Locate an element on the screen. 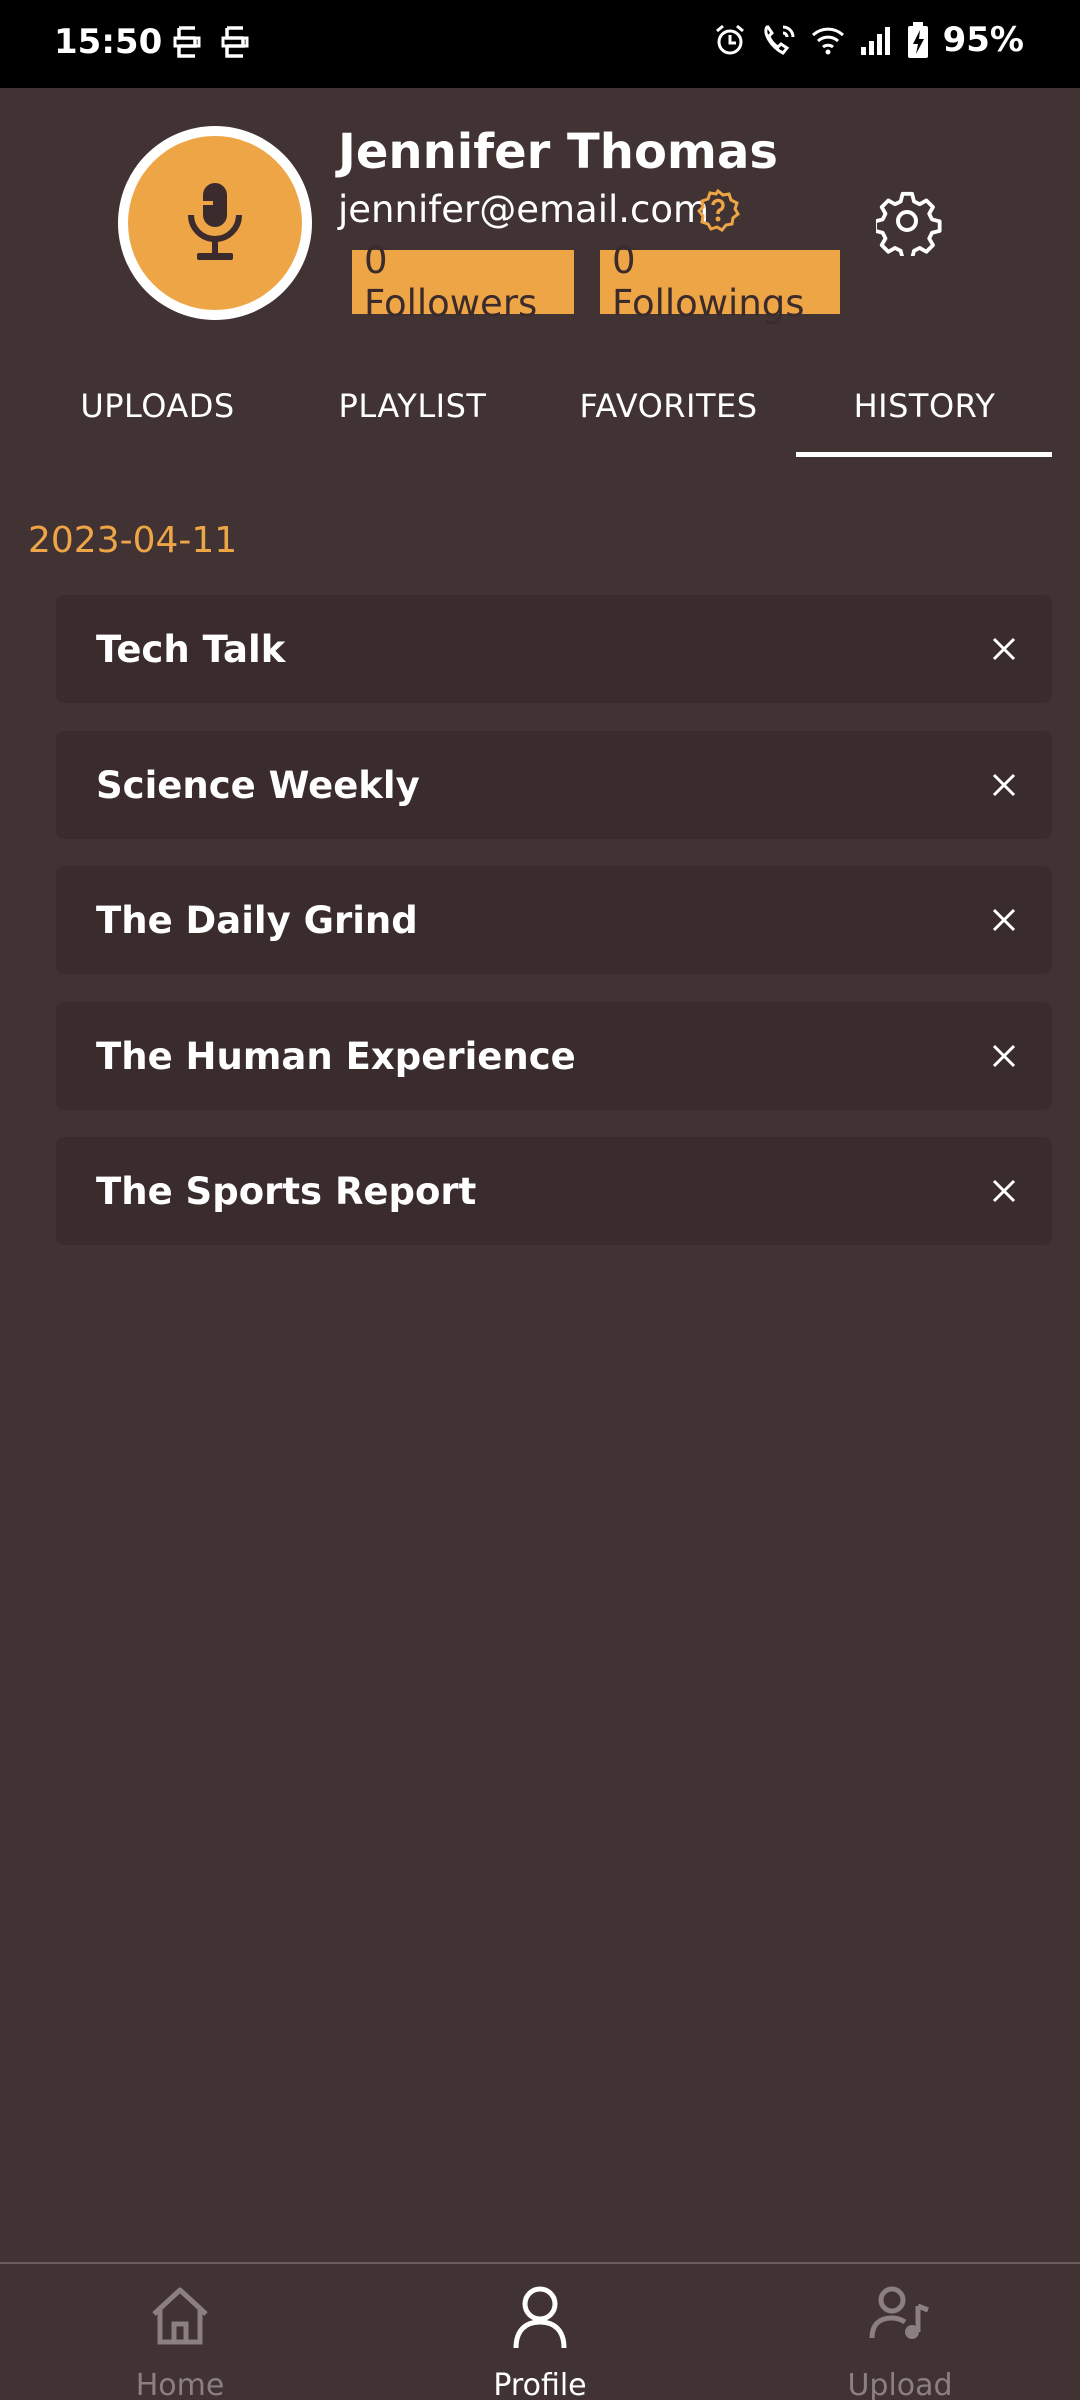 The height and width of the screenshot is (2400, 1080). avatar-inner is located at coordinates (215, 223).